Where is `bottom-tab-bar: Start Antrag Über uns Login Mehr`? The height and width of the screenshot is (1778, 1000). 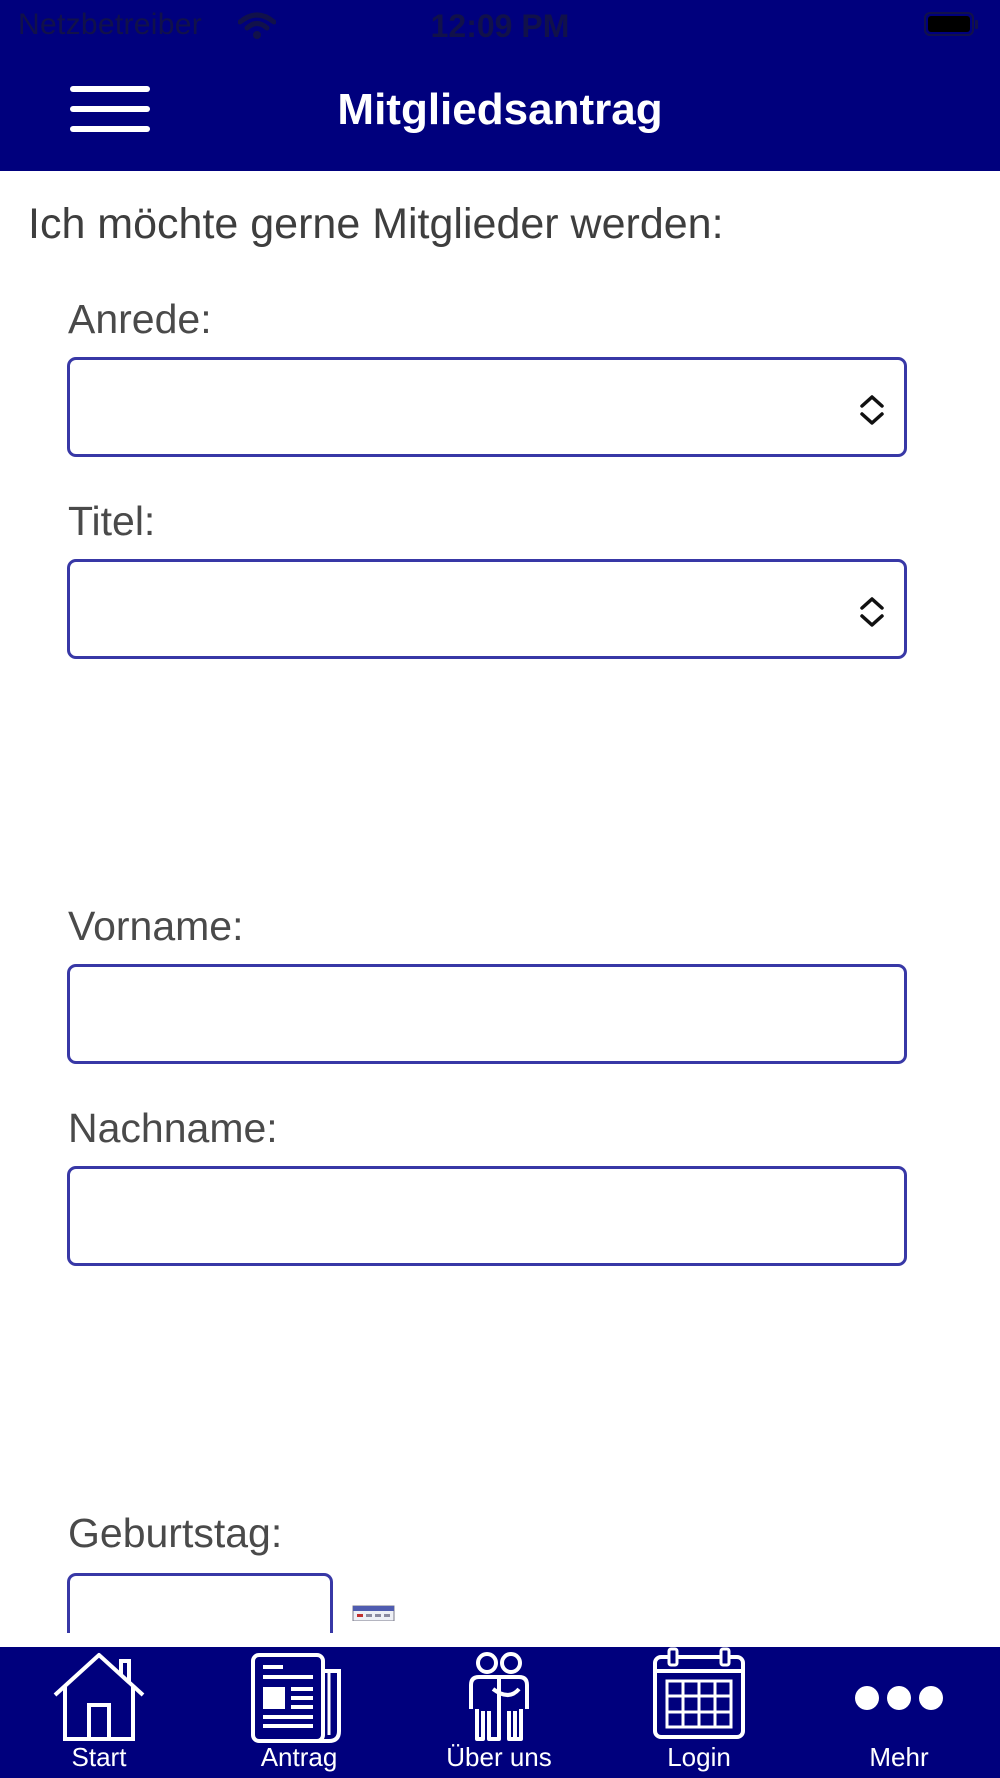 bottom-tab-bar: Start Antrag Über uns Login Mehr is located at coordinates (500, 1712).